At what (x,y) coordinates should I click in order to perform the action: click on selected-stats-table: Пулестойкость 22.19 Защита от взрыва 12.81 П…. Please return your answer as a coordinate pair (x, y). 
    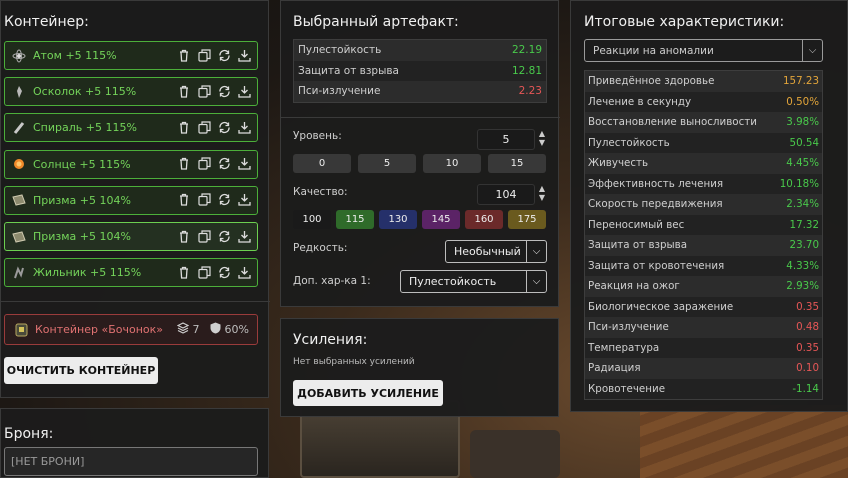
    Looking at the image, I should click on (420, 71).